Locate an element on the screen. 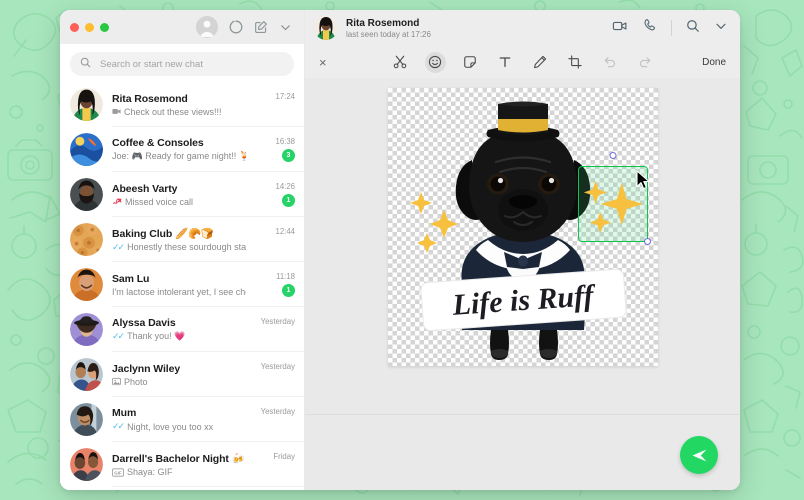 This screenshot has height=500, width=804. status-ring-icon is located at coordinates (236, 27).